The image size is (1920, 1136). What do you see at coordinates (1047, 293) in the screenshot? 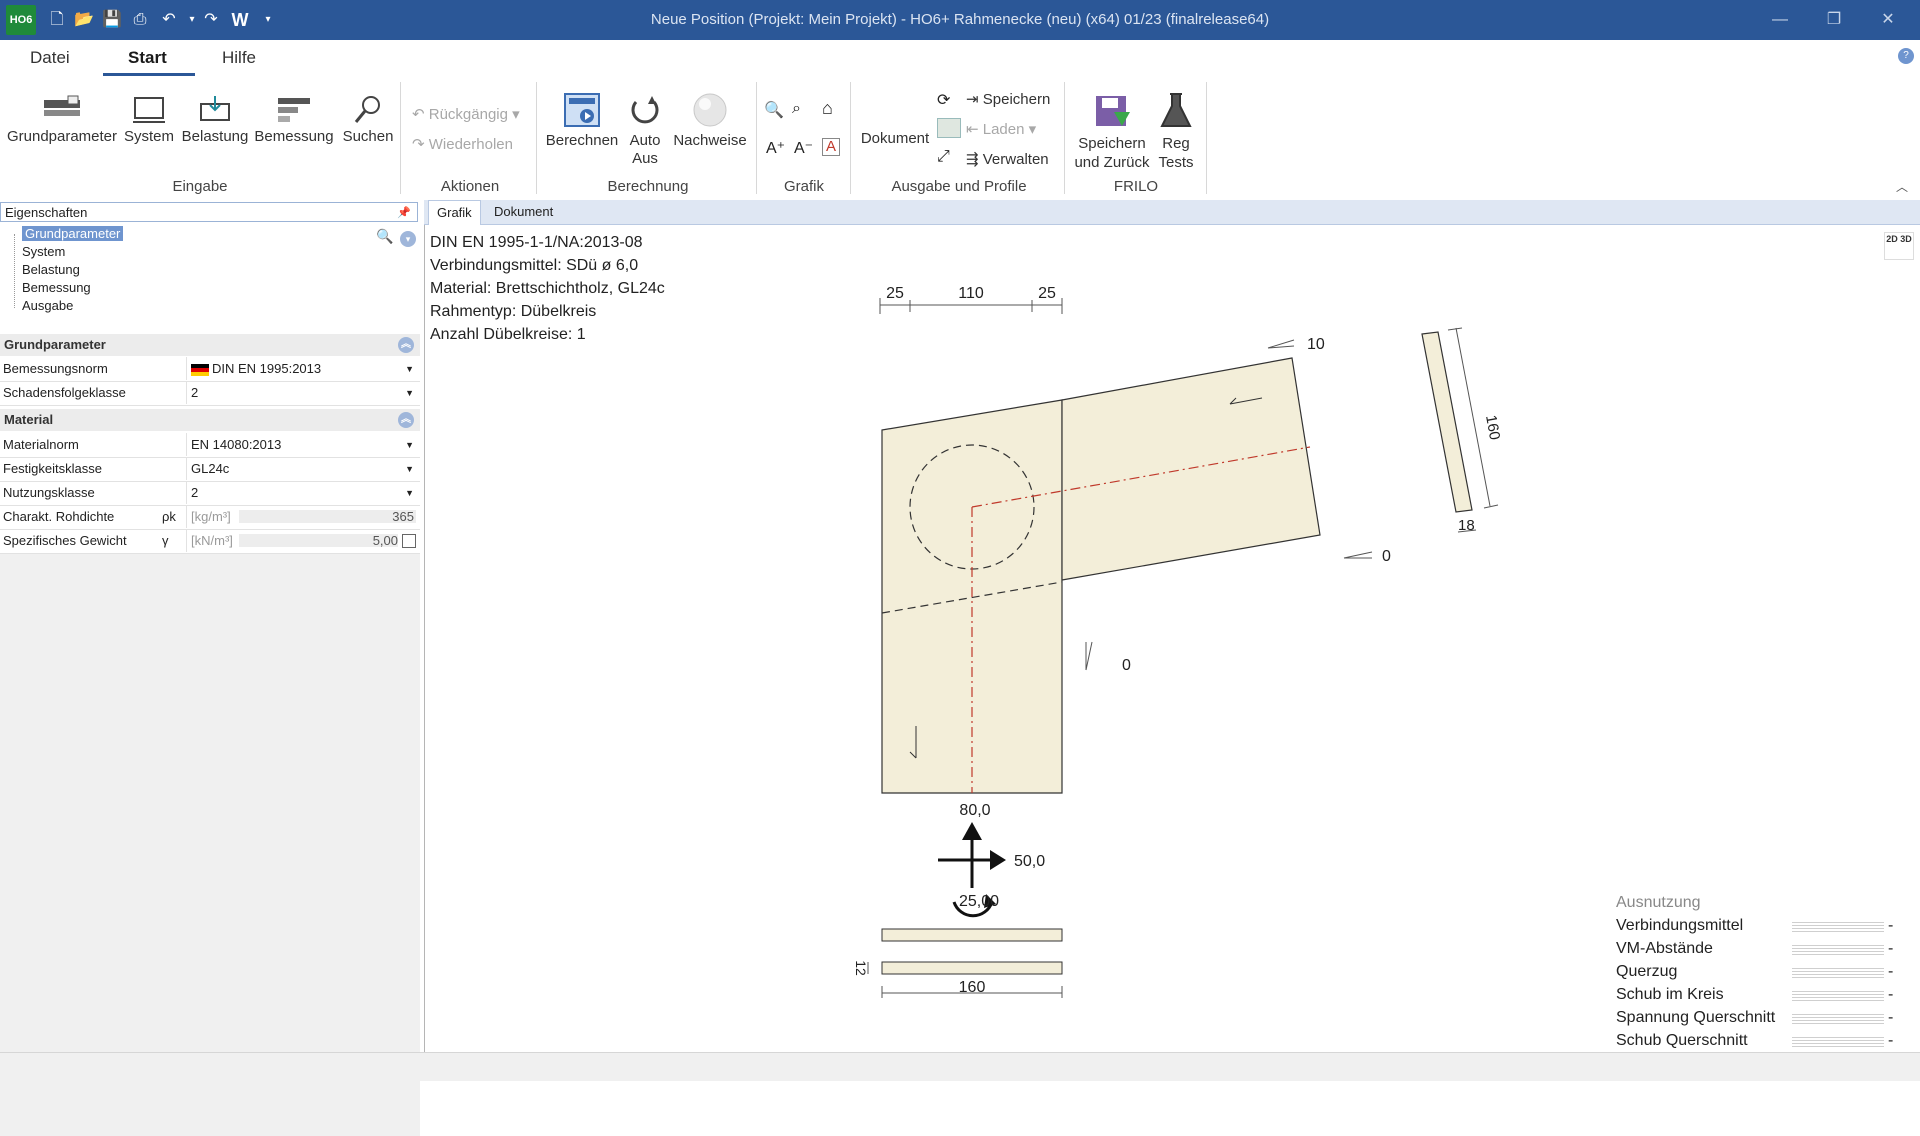
I see `dim-25-right: 25` at bounding box center [1047, 293].